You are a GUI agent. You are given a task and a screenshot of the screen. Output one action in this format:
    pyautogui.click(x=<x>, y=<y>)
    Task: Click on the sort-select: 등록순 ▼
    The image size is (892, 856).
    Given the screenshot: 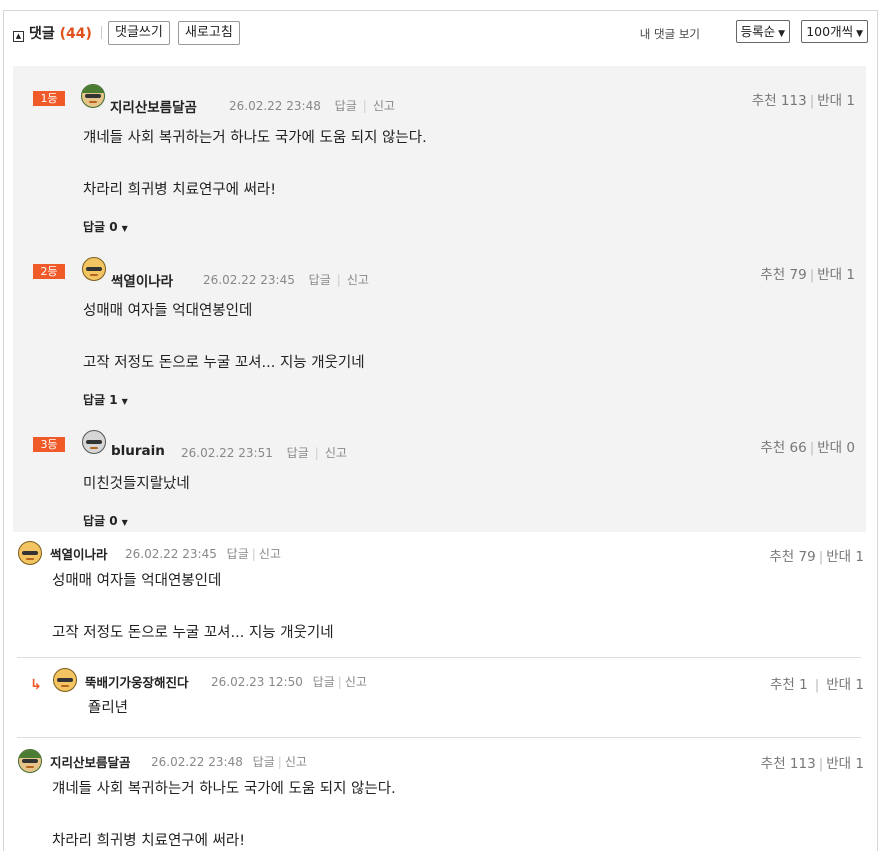 What is the action you would take?
    pyautogui.click(x=762, y=31)
    